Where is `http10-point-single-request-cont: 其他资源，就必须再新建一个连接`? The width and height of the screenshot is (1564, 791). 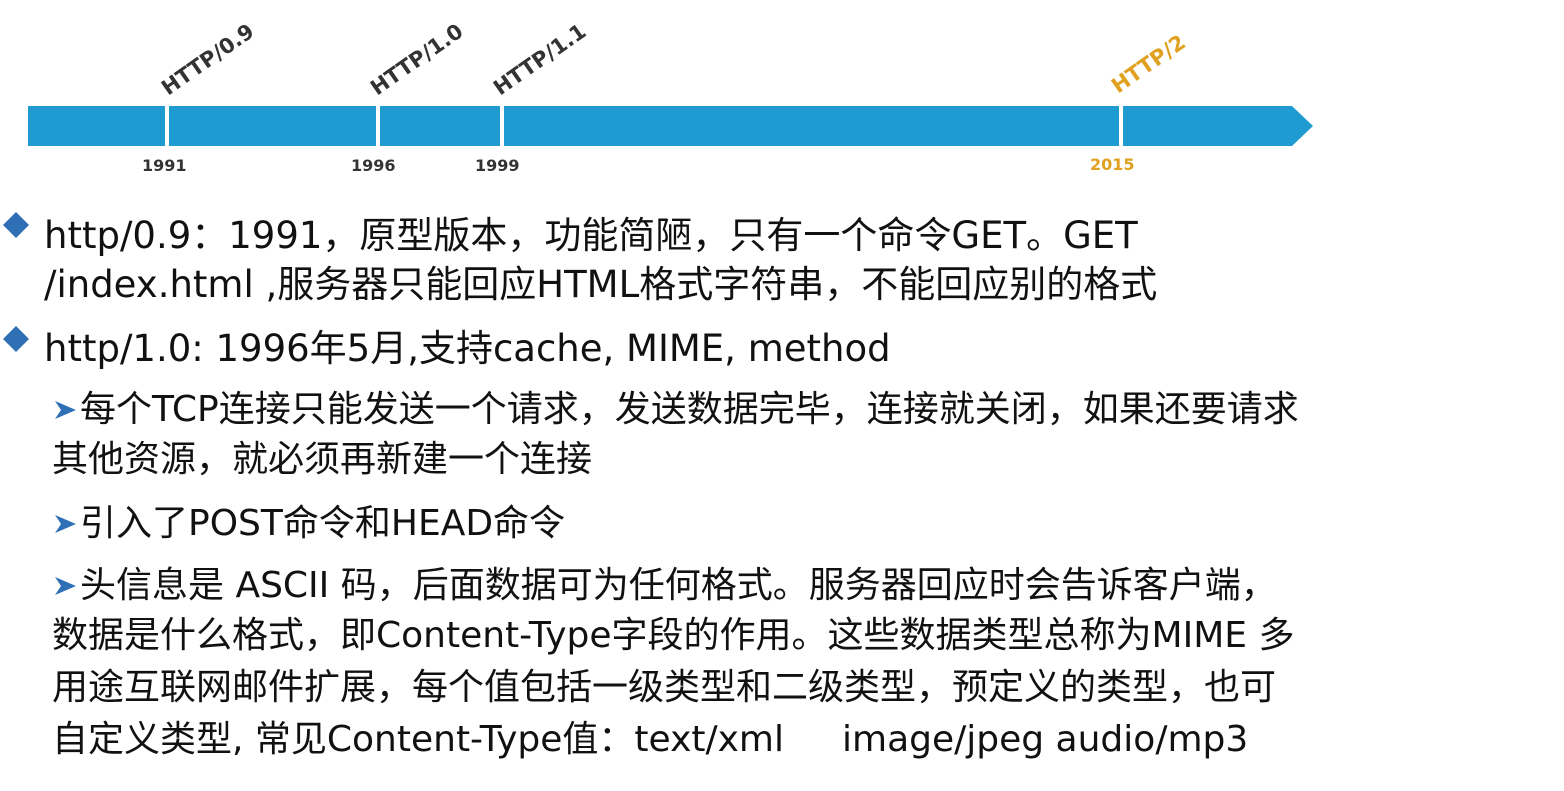
http10-point-single-request-cont: 其他资源，就必须再新建一个连接 is located at coordinates (322, 459).